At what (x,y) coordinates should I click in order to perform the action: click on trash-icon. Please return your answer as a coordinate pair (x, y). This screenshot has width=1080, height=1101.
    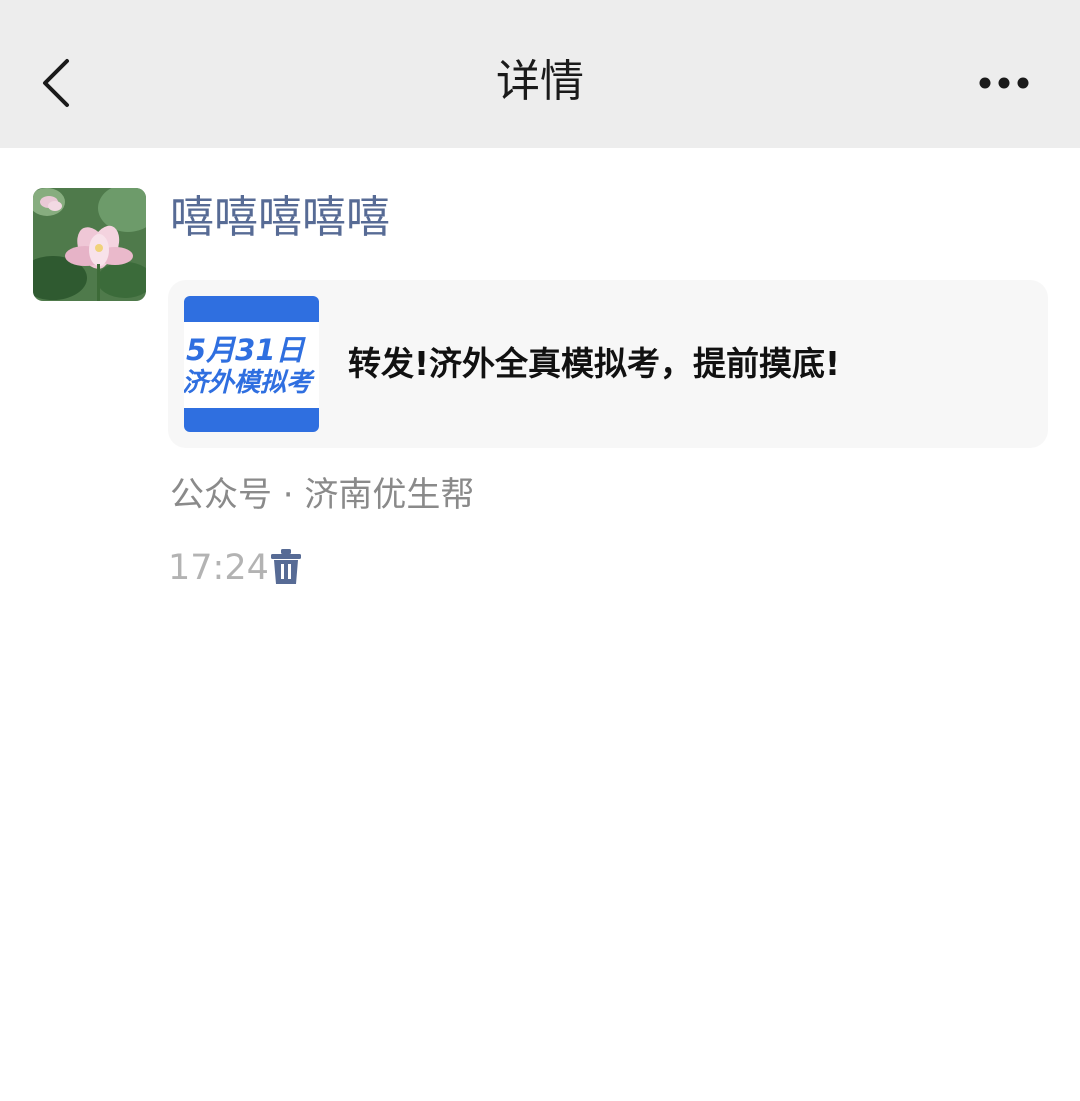
    Looking at the image, I should click on (286, 566).